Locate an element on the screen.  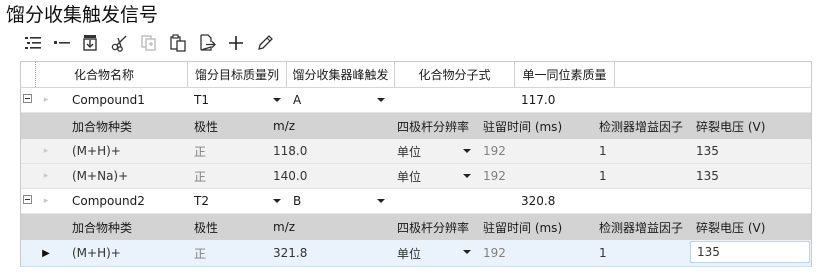
compound-name: Compound1 is located at coordinates (127, 100).